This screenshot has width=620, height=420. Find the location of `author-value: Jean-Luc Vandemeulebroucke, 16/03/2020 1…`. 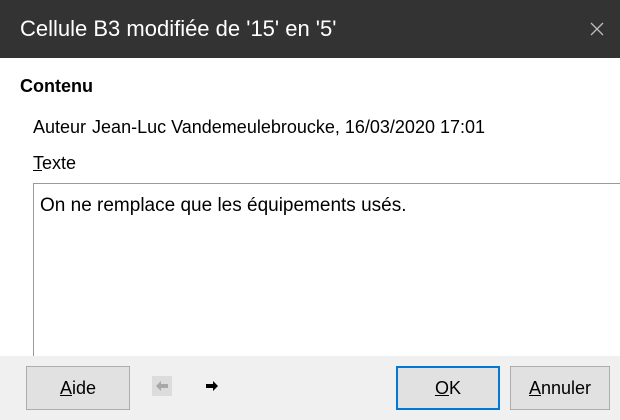

author-value: Jean-Luc Vandemeulebroucke, 16/03/2020 1… is located at coordinates (289, 127).